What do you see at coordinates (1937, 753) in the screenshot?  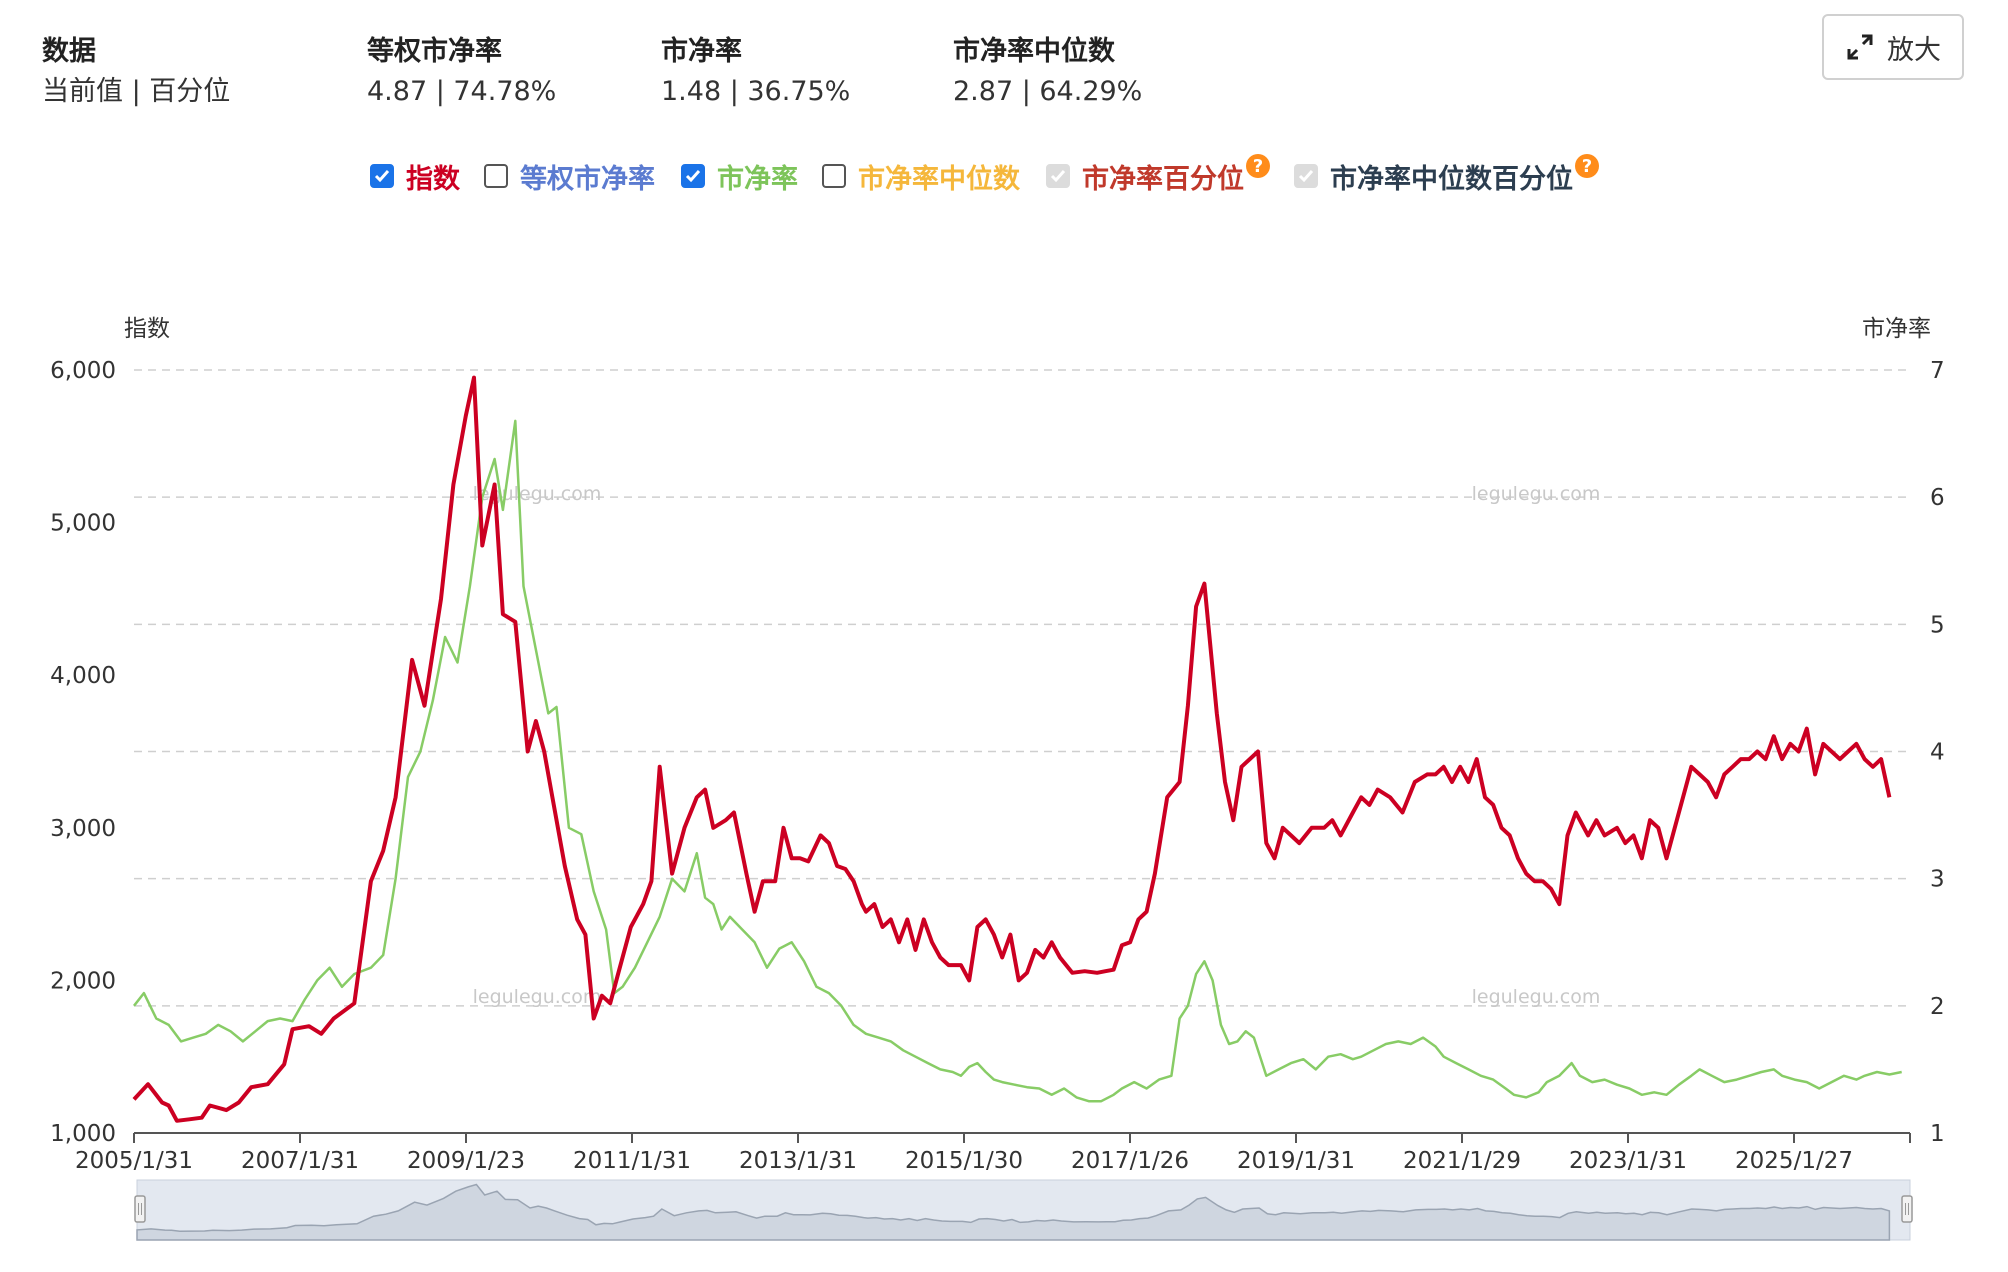 I see `y-right-tick-label: 4` at bounding box center [1937, 753].